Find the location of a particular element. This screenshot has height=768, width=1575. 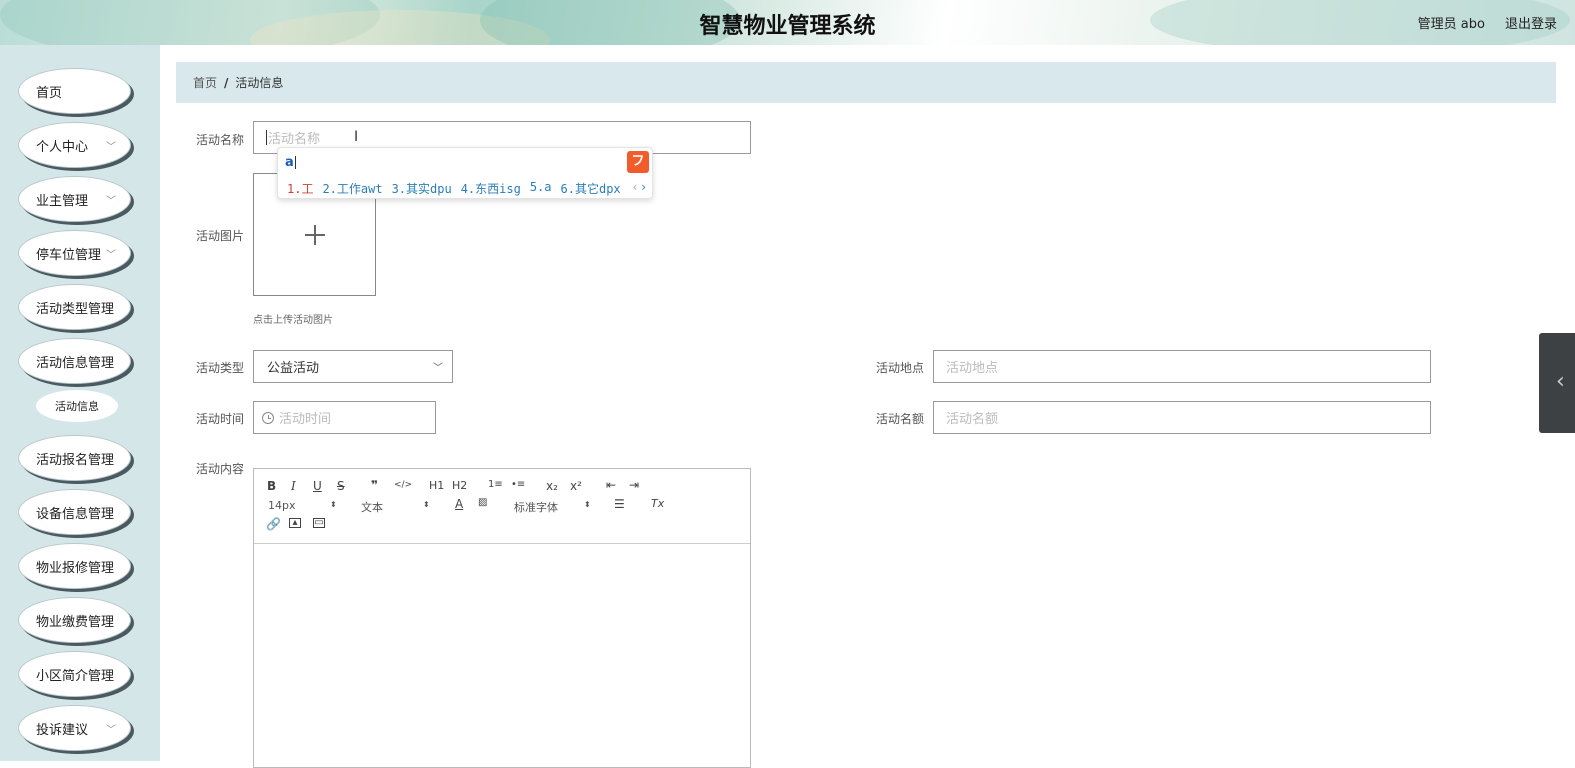

sidebar-item-parking-management: 停车位管理 ﹀ is located at coordinates (74, 253).